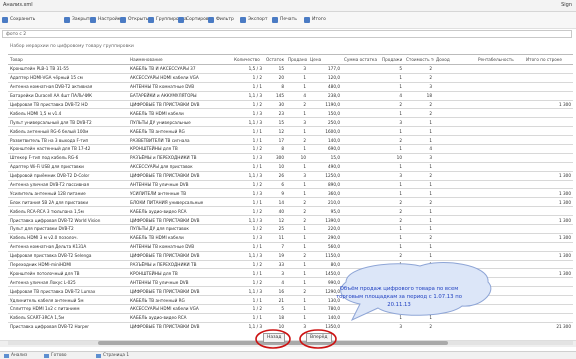 Image resolution: width=576 pixels, height=359 pixels. I want to click on status-item: Готово, so click(55, 355).